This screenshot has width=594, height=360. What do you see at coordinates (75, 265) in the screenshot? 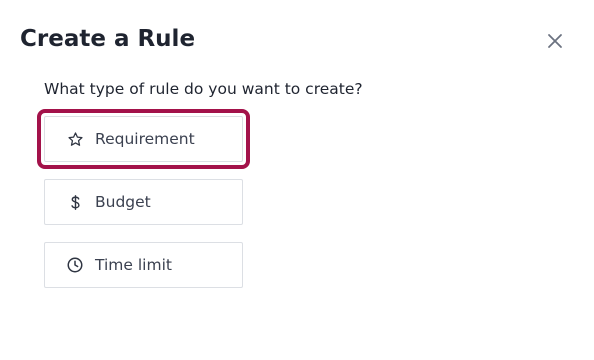
I see `clock-icon` at bounding box center [75, 265].